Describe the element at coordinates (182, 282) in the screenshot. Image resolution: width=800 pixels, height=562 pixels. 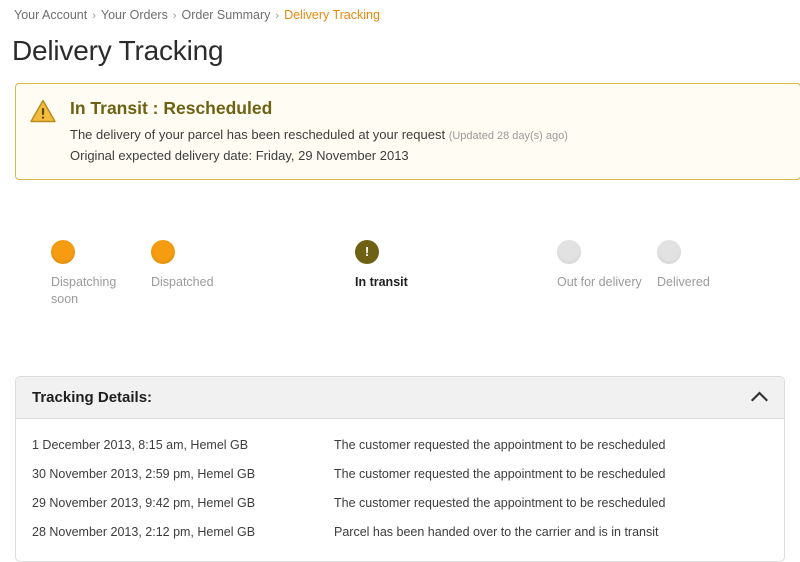
I see `tracker-step-label: Dispatched` at that location.